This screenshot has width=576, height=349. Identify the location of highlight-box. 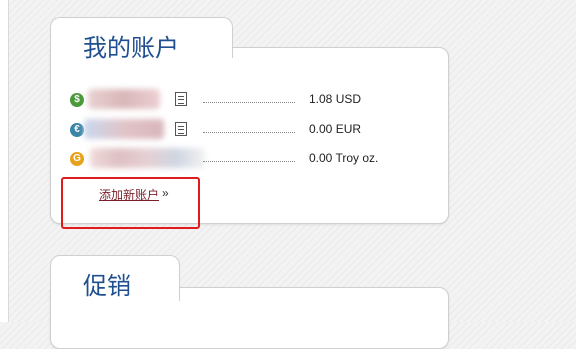
(130, 203).